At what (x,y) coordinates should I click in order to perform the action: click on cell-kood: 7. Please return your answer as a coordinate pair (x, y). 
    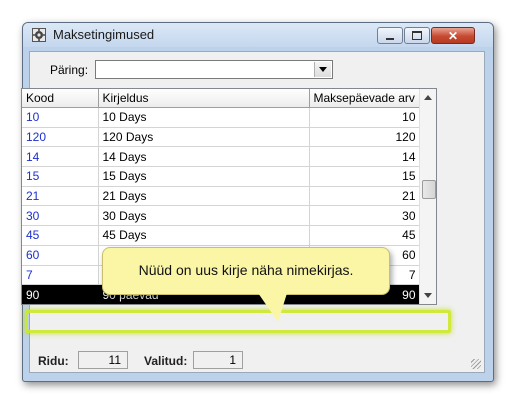
    Looking at the image, I should click on (60, 275).